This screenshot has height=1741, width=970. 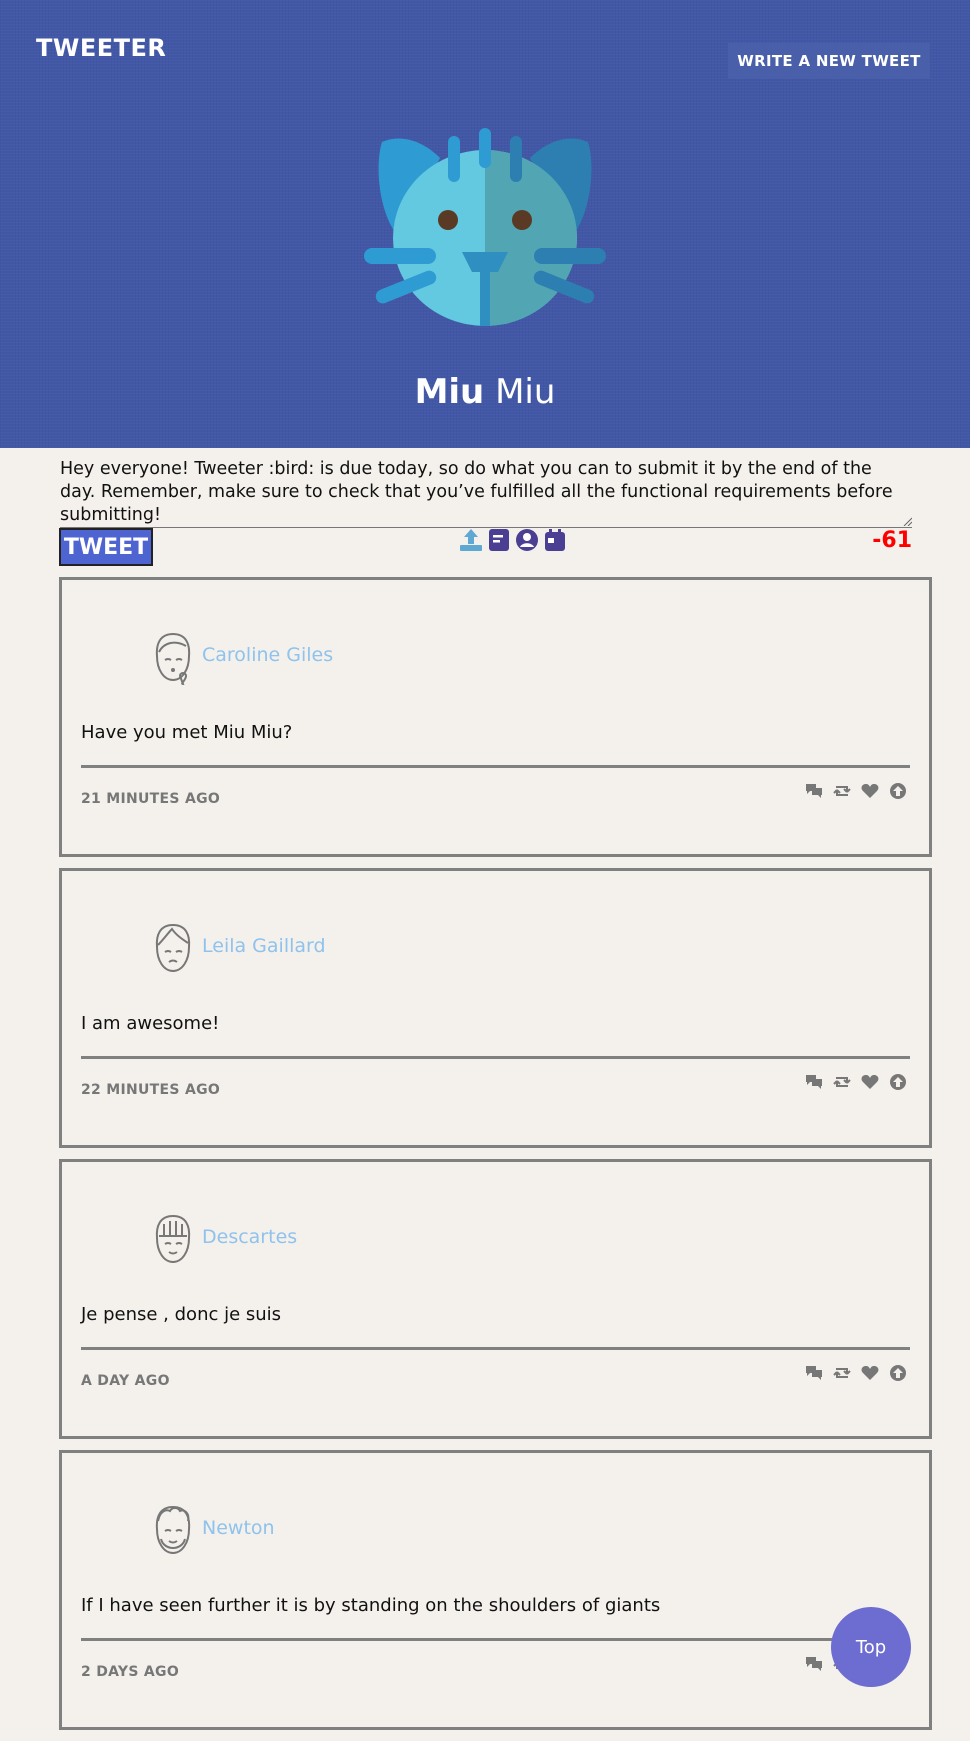 What do you see at coordinates (187, 732) in the screenshot?
I see `tweet-text: Have you met Miu Miu?` at bounding box center [187, 732].